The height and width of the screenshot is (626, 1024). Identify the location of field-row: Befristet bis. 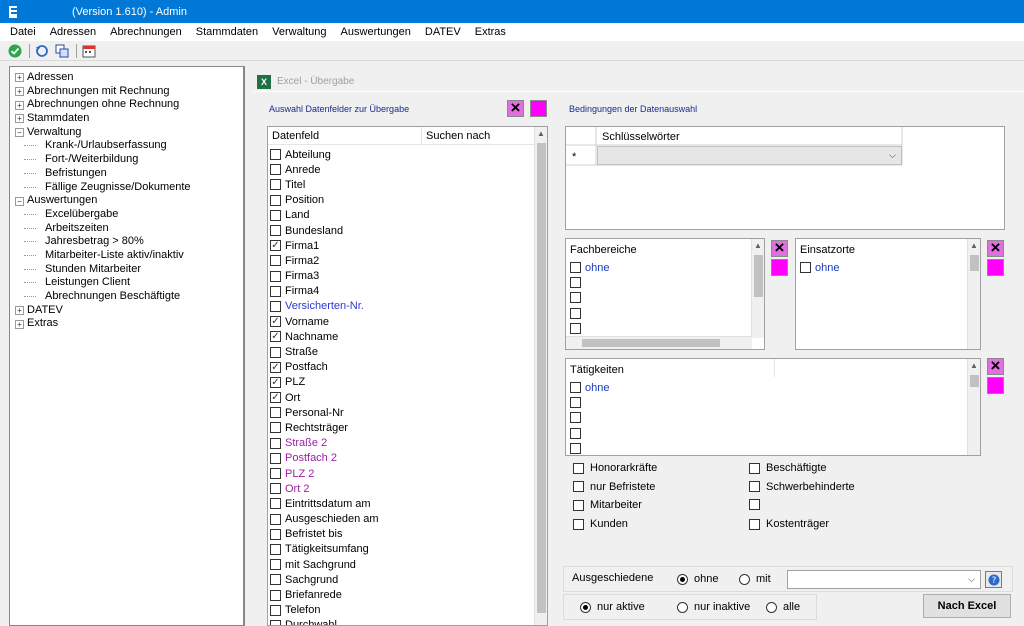
(324, 534).